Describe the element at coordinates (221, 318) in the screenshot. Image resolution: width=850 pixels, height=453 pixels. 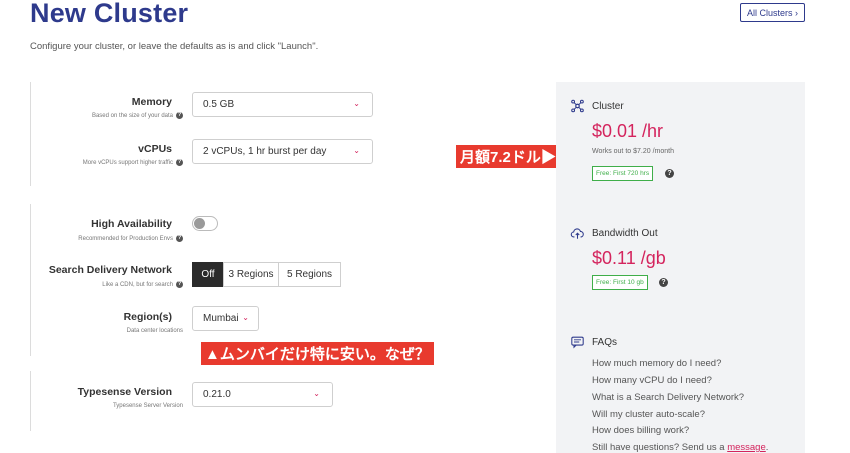
I see `regions-select-value: Mumbai` at that location.